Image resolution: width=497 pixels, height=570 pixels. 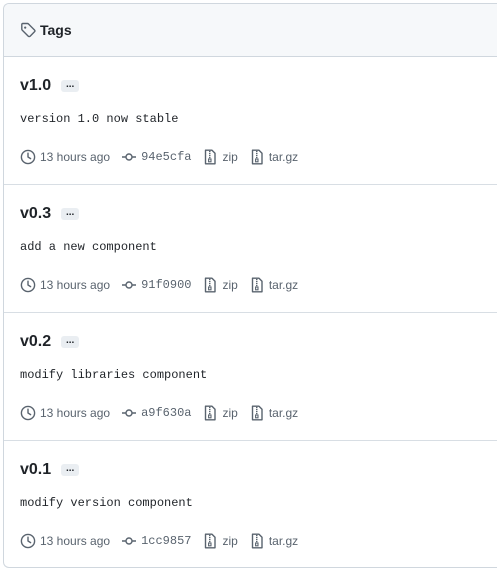 What do you see at coordinates (35, 214) in the screenshot?
I see `tag-name-link: v0.3` at bounding box center [35, 214].